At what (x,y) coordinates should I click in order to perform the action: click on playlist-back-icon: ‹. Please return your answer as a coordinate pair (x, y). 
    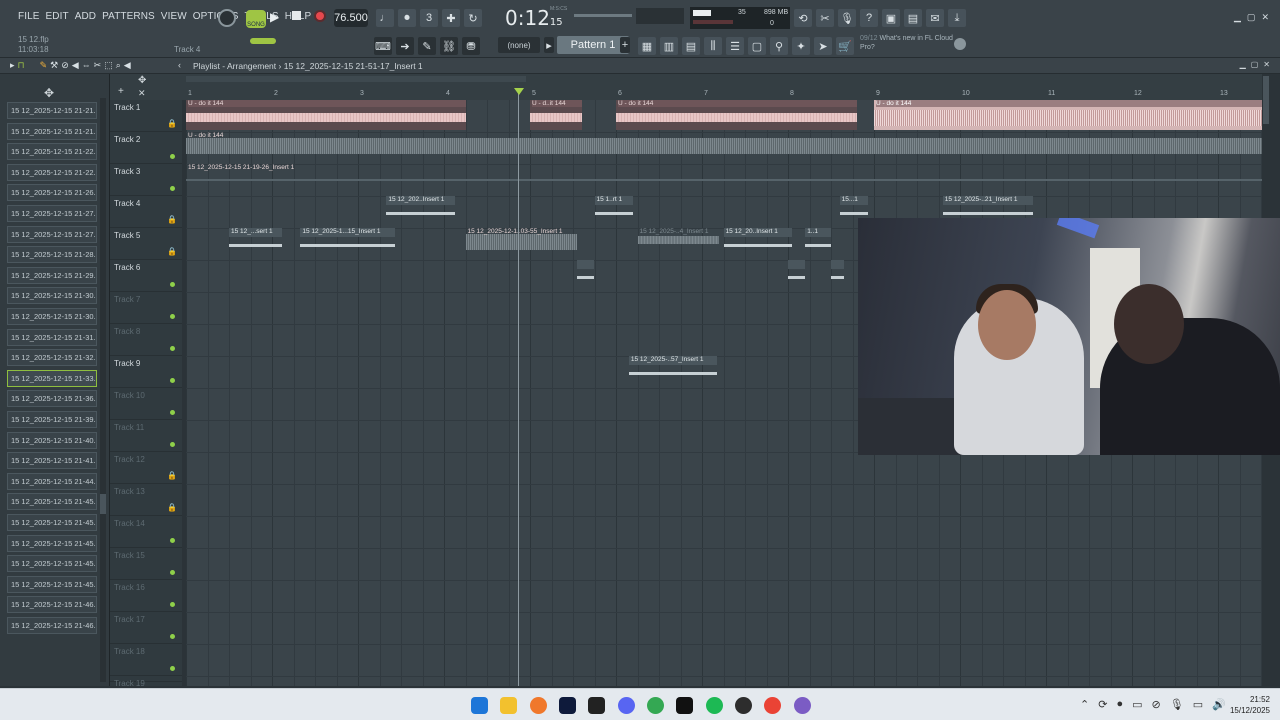
    Looking at the image, I should click on (179, 65).